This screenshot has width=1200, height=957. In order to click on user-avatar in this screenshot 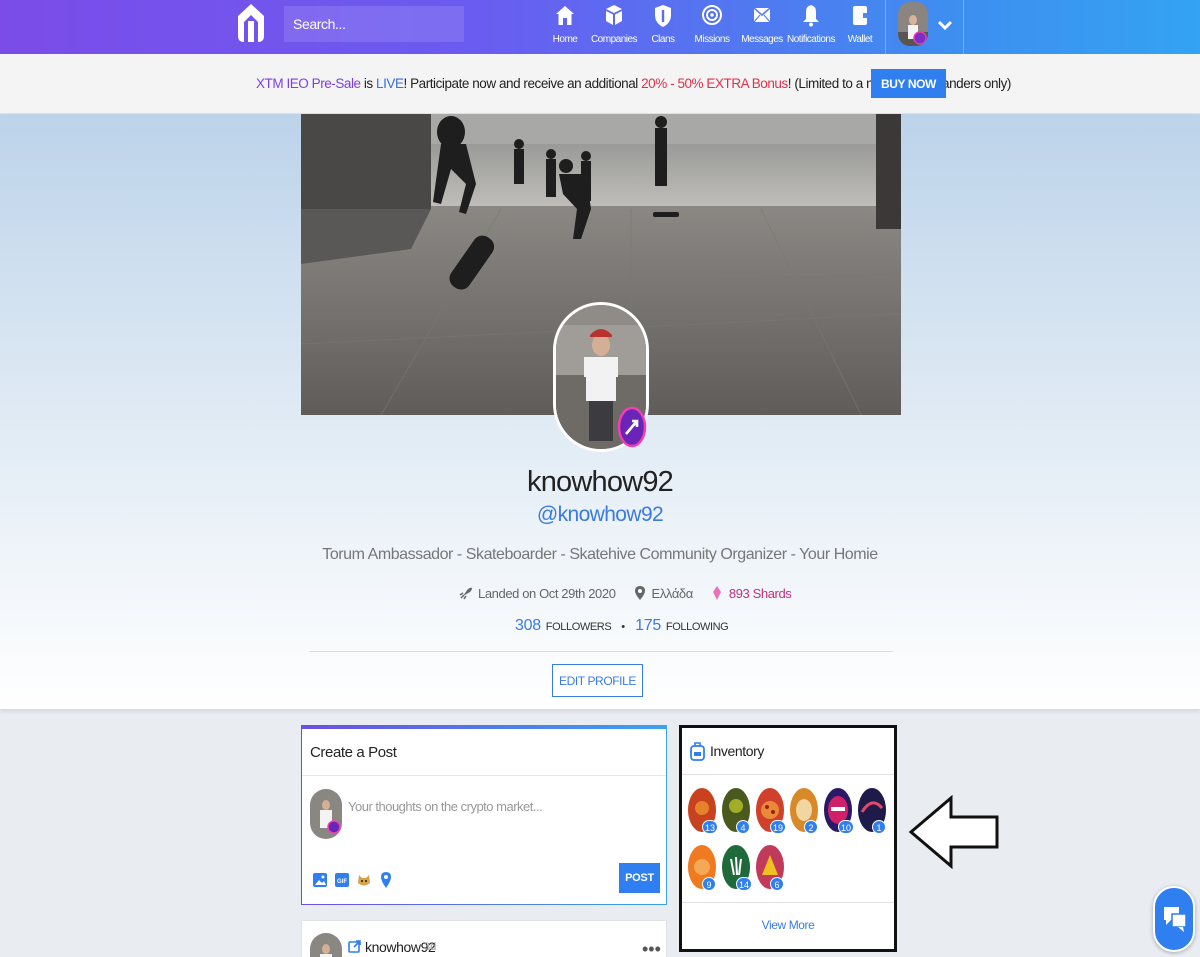, I will do `click(913, 24)`.